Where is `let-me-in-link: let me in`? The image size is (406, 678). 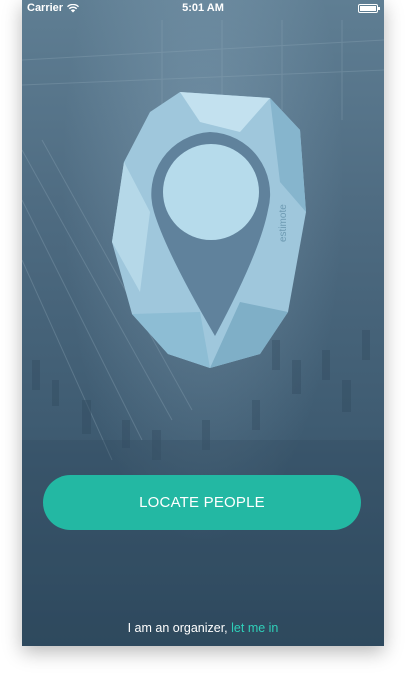
let-me-in-link: let me in is located at coordinates (254, 628).